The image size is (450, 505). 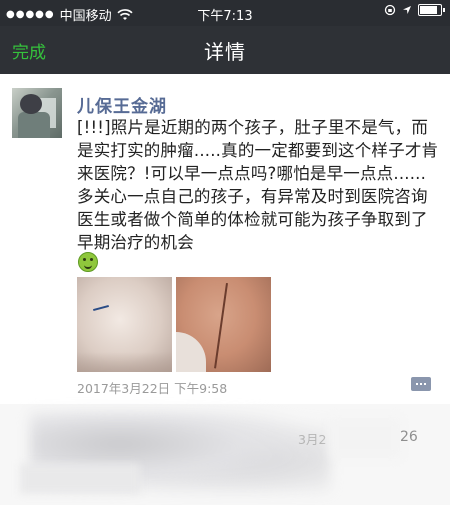 I want to click on status-time: 下午7:13, so click(x=225, y=16).